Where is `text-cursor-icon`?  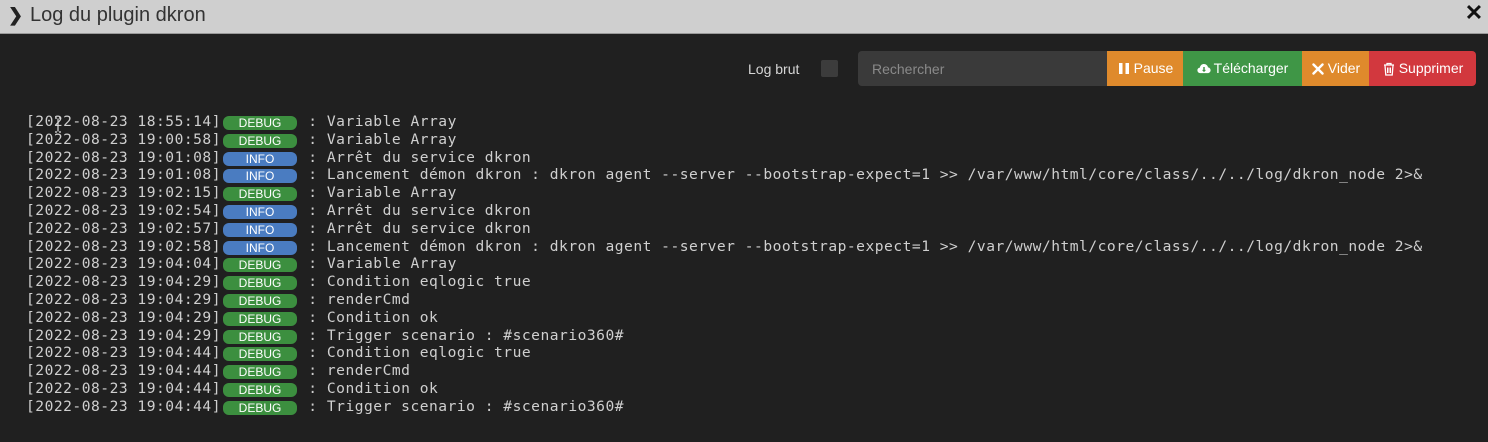 text-cursor-icon is located at coordinates (58, 125).